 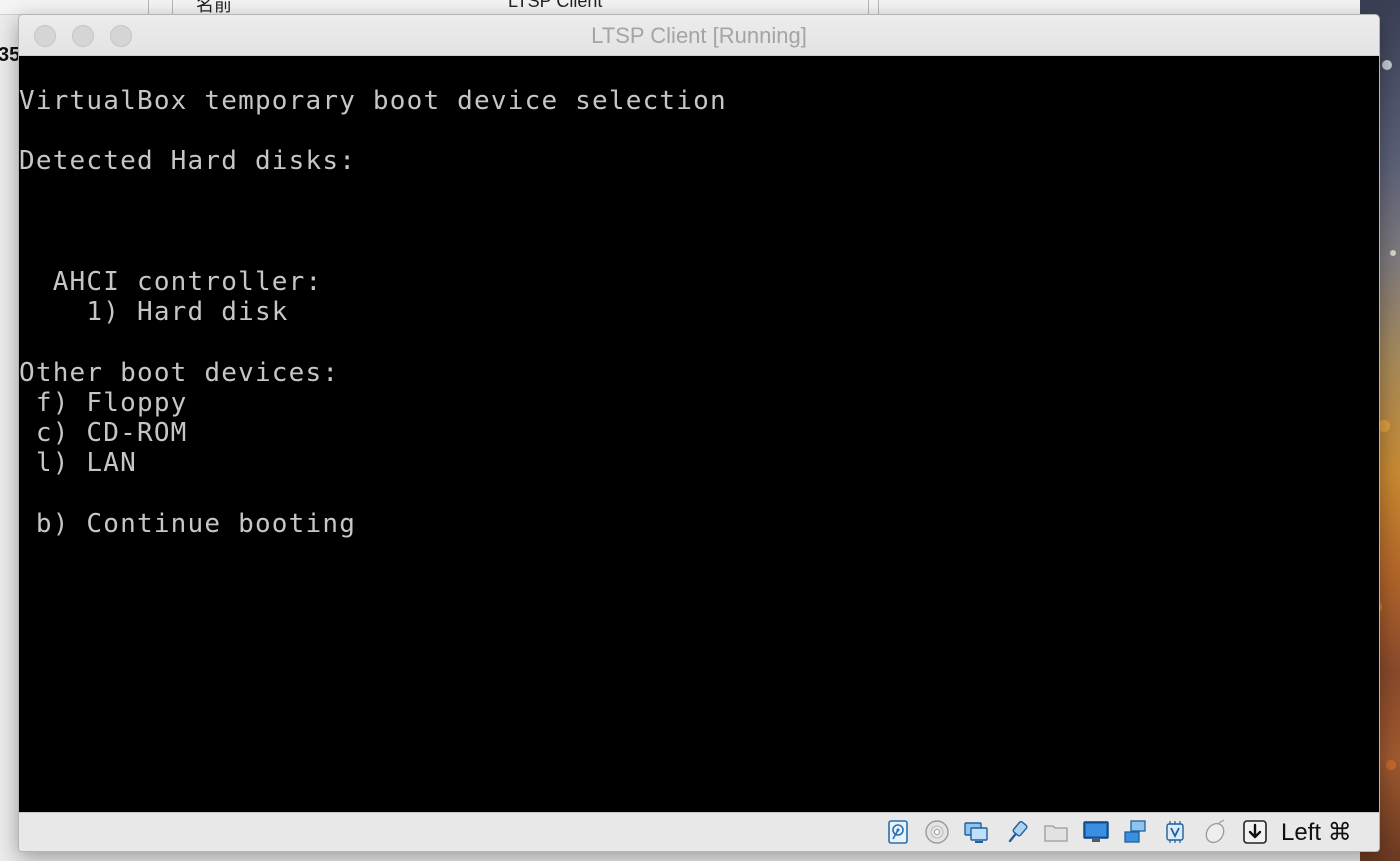 I want to click on ahci-controller-label: AHCI controller:, so click(x=171, y=282).